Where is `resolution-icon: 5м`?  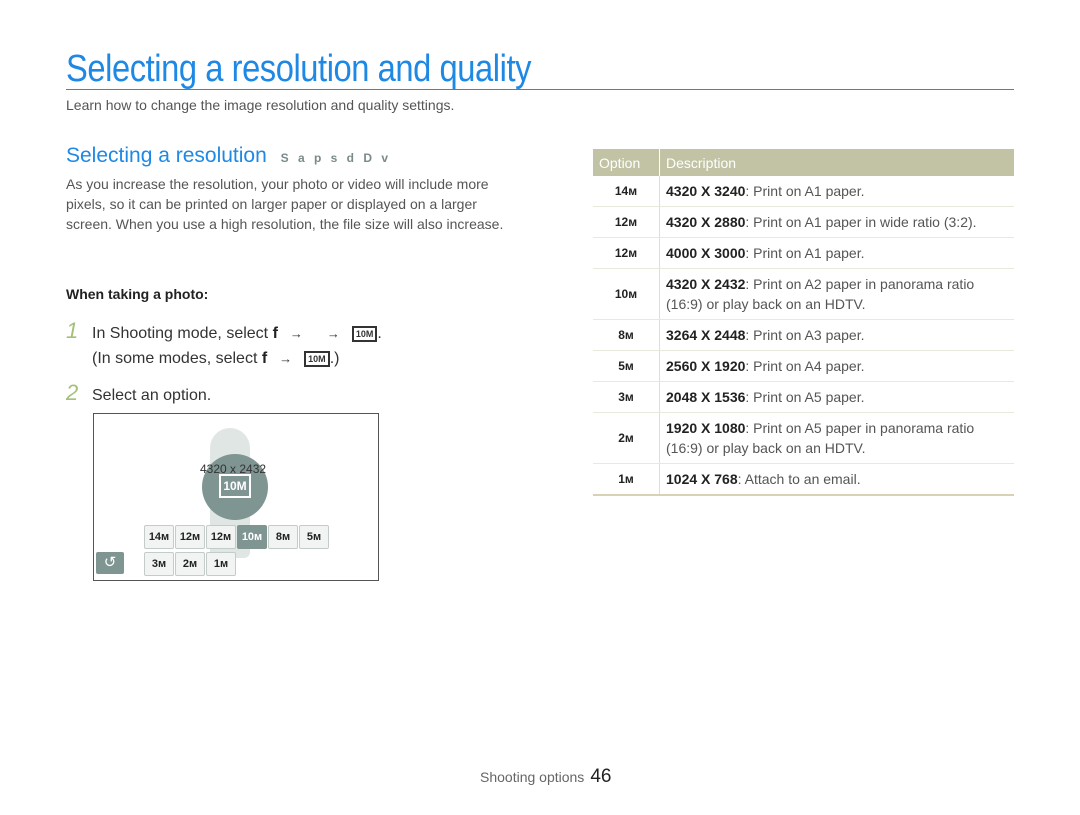 resolution-icon: 5м is located at coordinates (626, 366).